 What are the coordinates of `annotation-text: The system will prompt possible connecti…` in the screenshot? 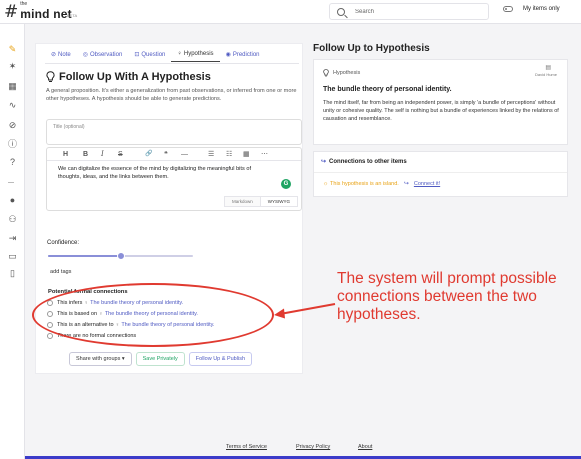 It's located at (447, 296).